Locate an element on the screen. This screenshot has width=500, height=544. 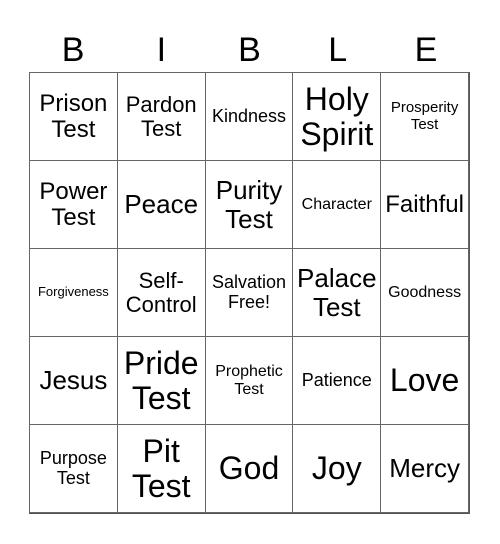
bingo-cell: Pit Test is located at coordinates (161, 468).